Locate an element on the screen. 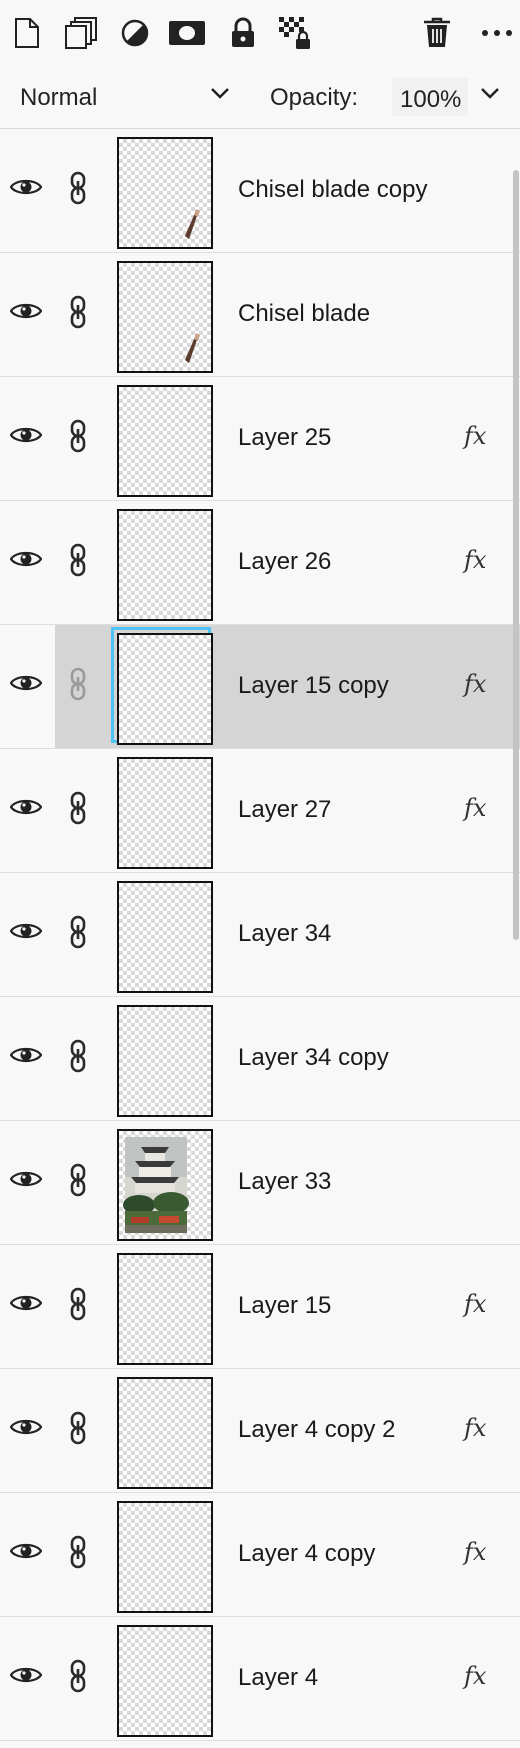 This screenshot has height=1748, width=520. opacity-chevron-down-icon is located at coordinates (490, 95).